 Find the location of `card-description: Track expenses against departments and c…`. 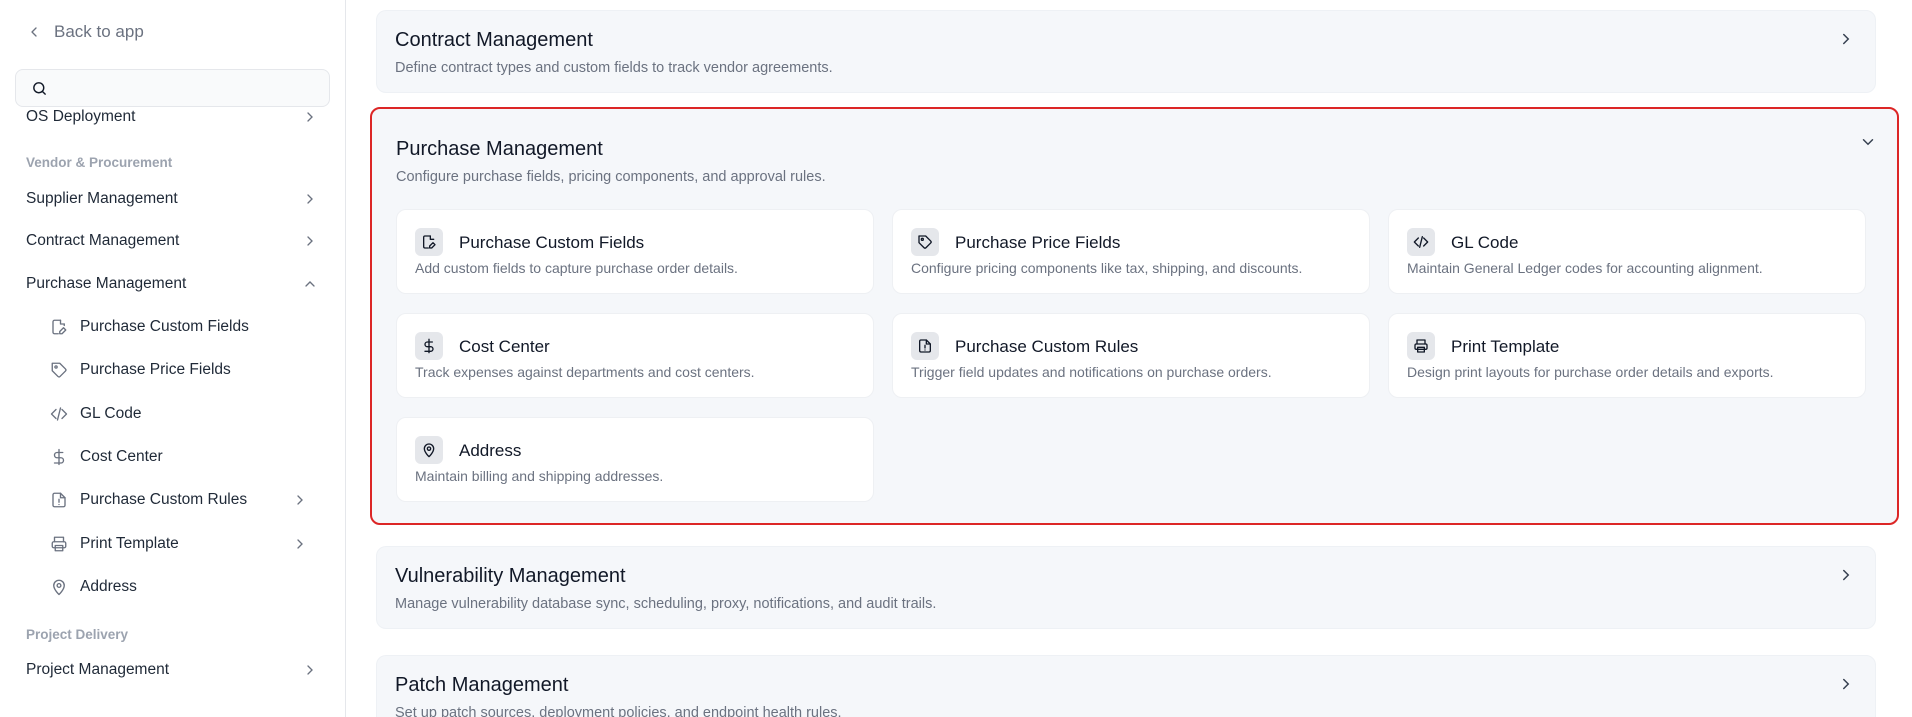

card-description: Track expenses against departments and c… is located at coordinates (585, 372).